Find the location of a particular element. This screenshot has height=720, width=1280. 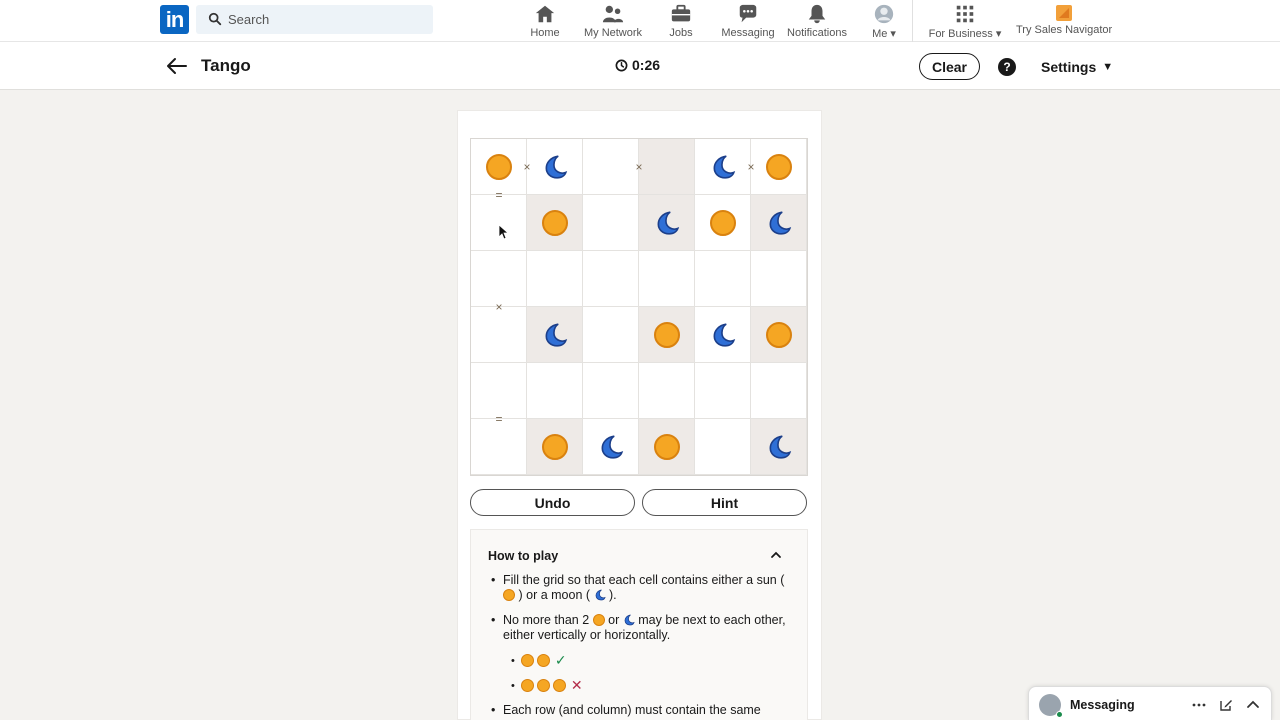

grid-cell-r3-c4 is located at coordinates (667, 279).